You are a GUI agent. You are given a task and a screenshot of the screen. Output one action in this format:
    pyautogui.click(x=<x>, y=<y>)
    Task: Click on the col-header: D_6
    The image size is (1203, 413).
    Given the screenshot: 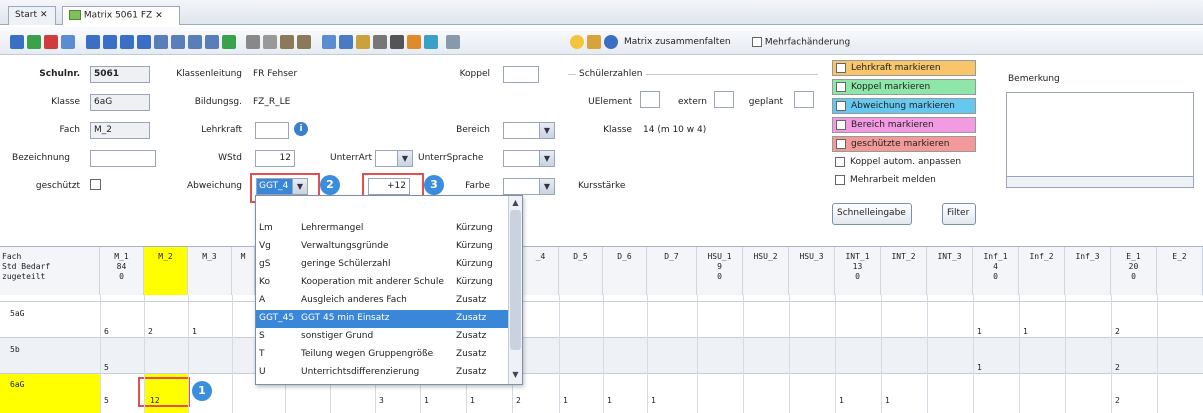 What is the action you would take?
    pyautogui.click(x=625, y=271)
    